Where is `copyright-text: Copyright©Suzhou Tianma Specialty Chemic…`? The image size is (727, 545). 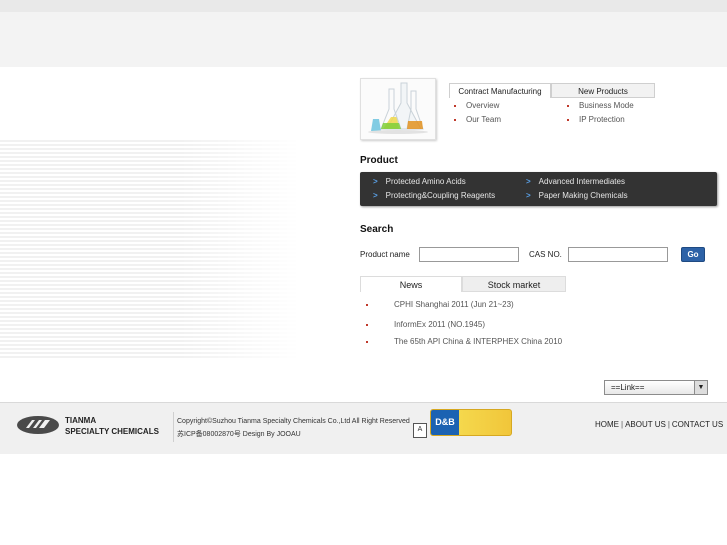
copyright-text: Copyright©Suzhou Tianma Specialty Chemic… is located at coordinates (293, 421).